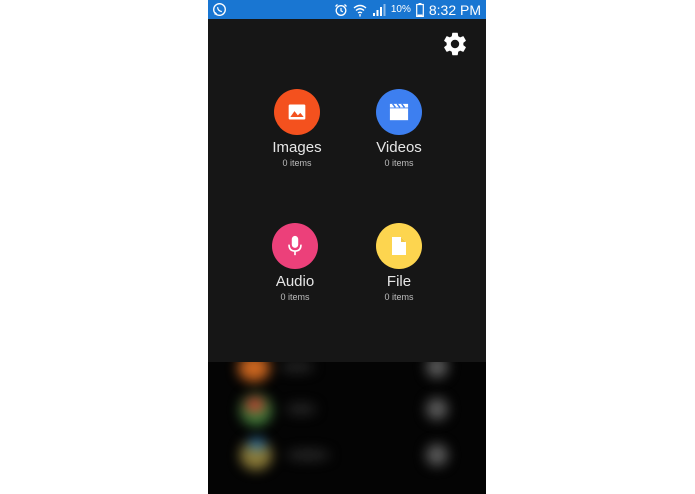 The image size is (695, 494). Describe the element at coordinates (295, 297) in the screenshot. I see `audio-count: 0 items` at that location.